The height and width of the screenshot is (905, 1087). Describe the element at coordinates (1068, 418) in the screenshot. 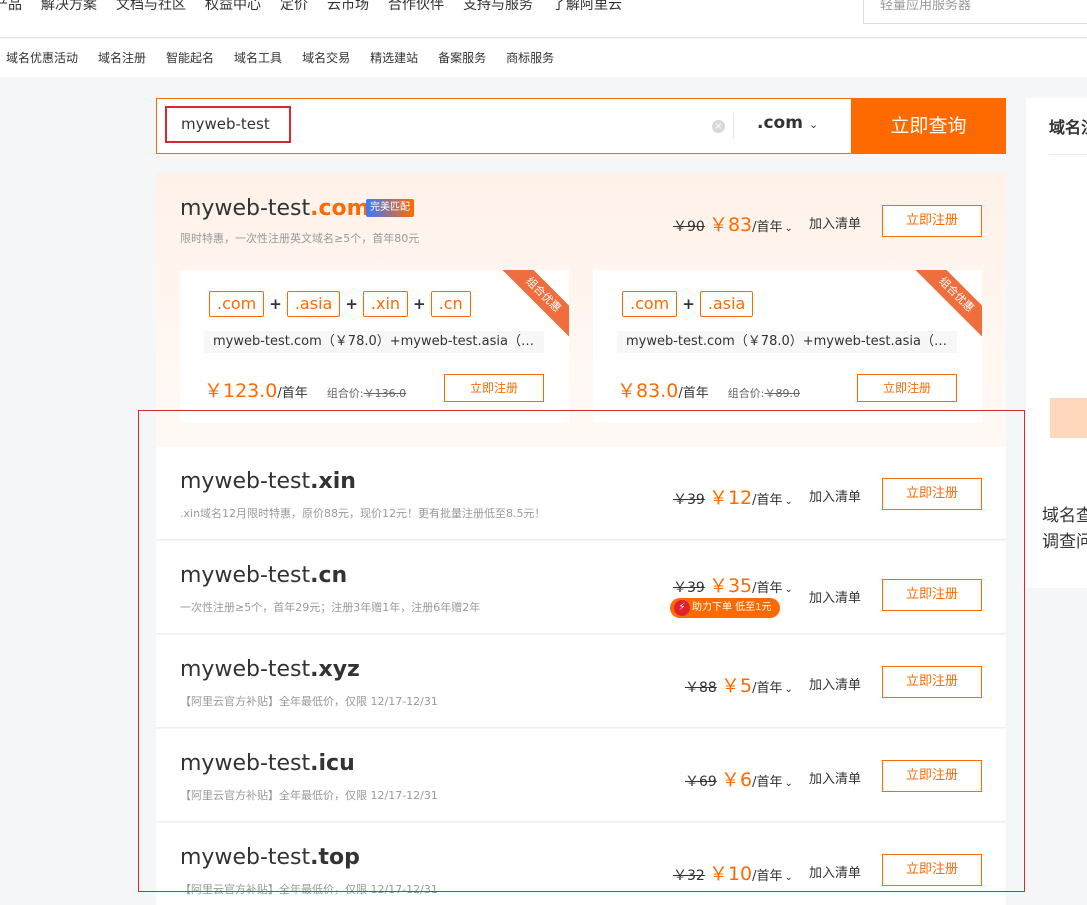

I see `right-panel-button` at that location.